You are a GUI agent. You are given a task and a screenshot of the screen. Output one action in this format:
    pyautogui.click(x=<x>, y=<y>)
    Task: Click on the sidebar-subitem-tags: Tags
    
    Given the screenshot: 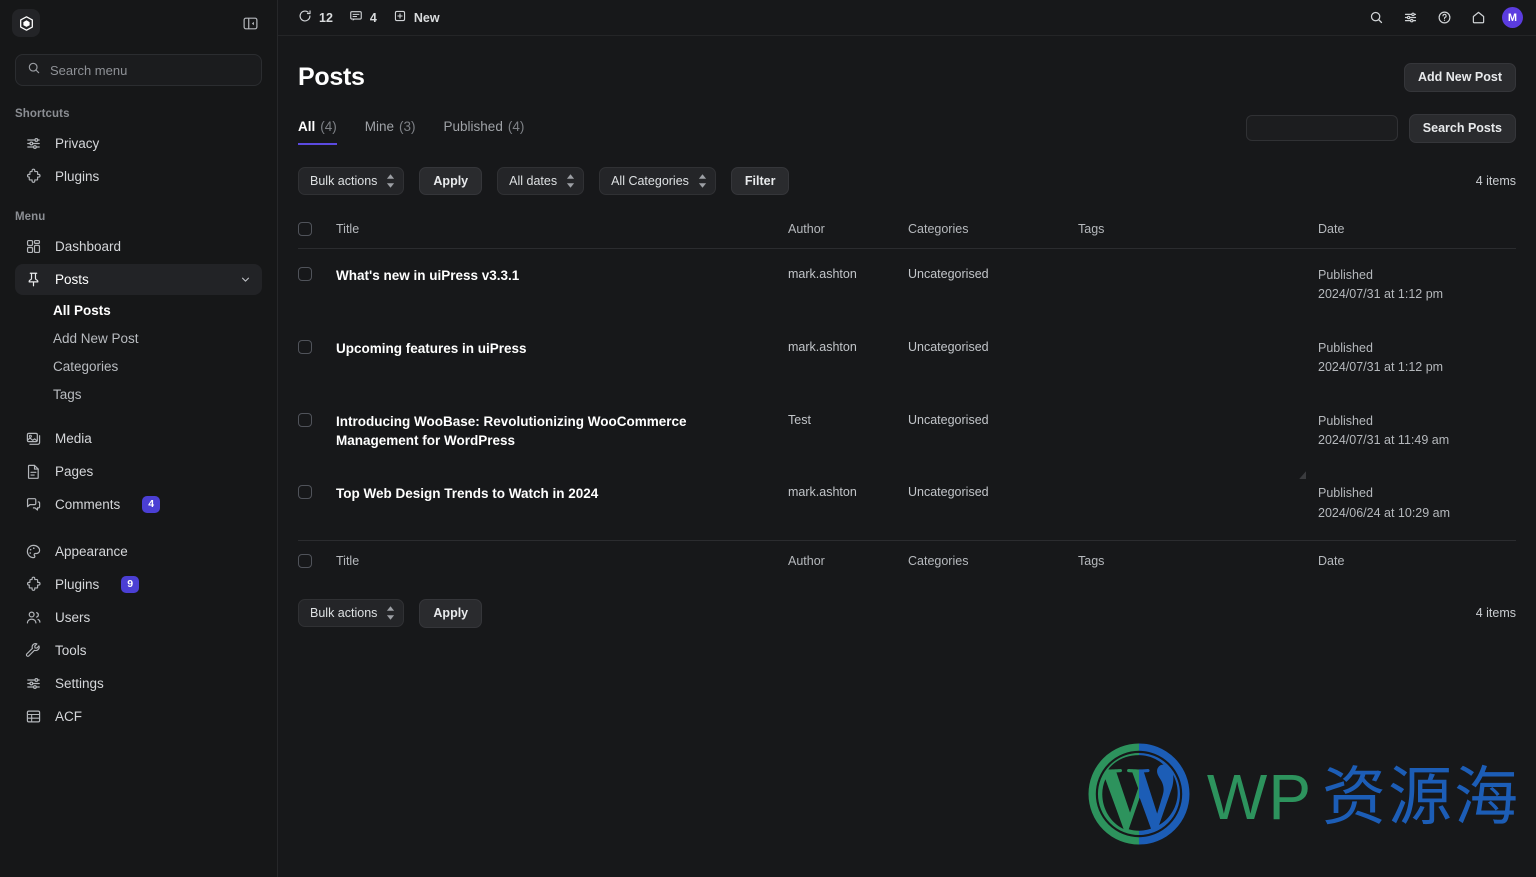 What is the action you would take?
    pyautogui.click(x=138, y=394)
    